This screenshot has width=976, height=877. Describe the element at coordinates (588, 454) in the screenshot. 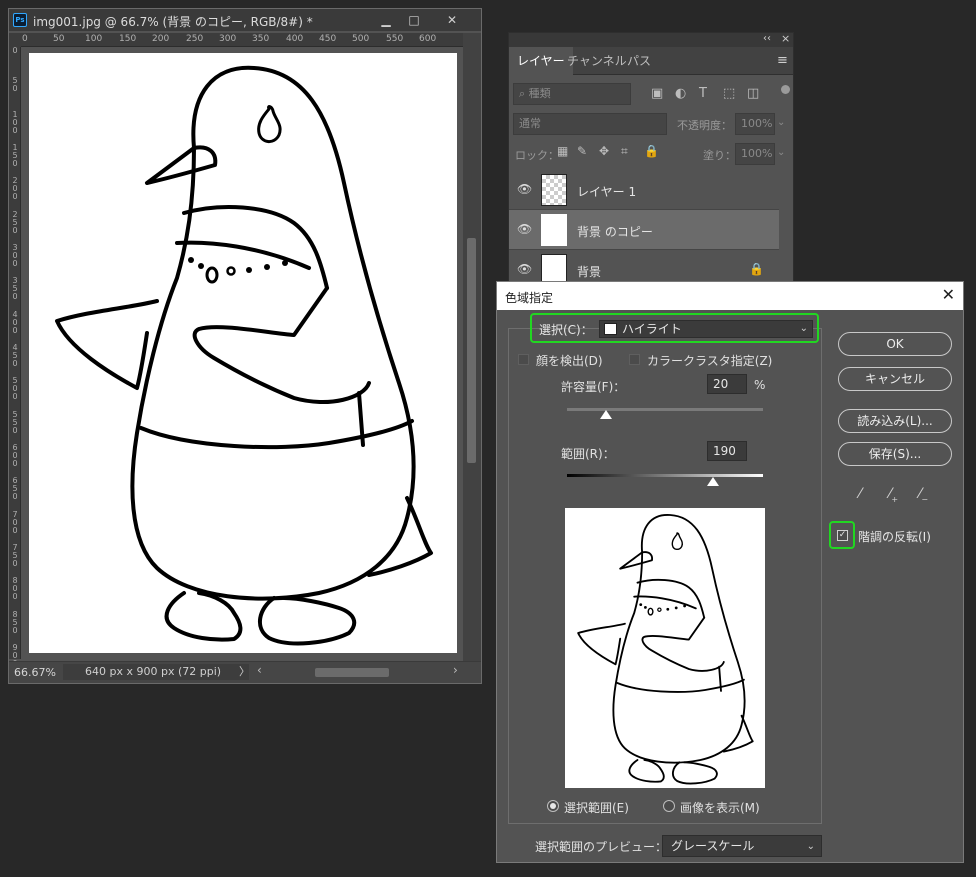

I see `range-label: 範囲(R)：` at that location.